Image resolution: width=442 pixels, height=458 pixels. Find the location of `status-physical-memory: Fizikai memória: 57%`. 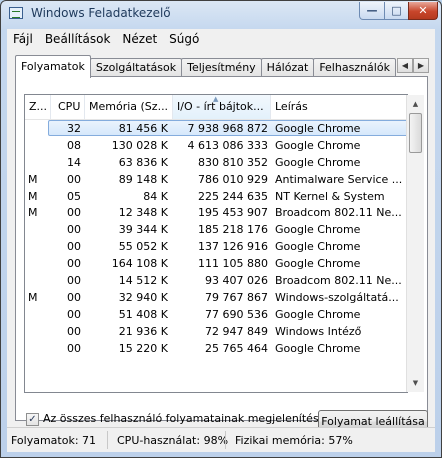

status-physical-memory: Fizikai memória: 57% is located at coordinates (294, 440).